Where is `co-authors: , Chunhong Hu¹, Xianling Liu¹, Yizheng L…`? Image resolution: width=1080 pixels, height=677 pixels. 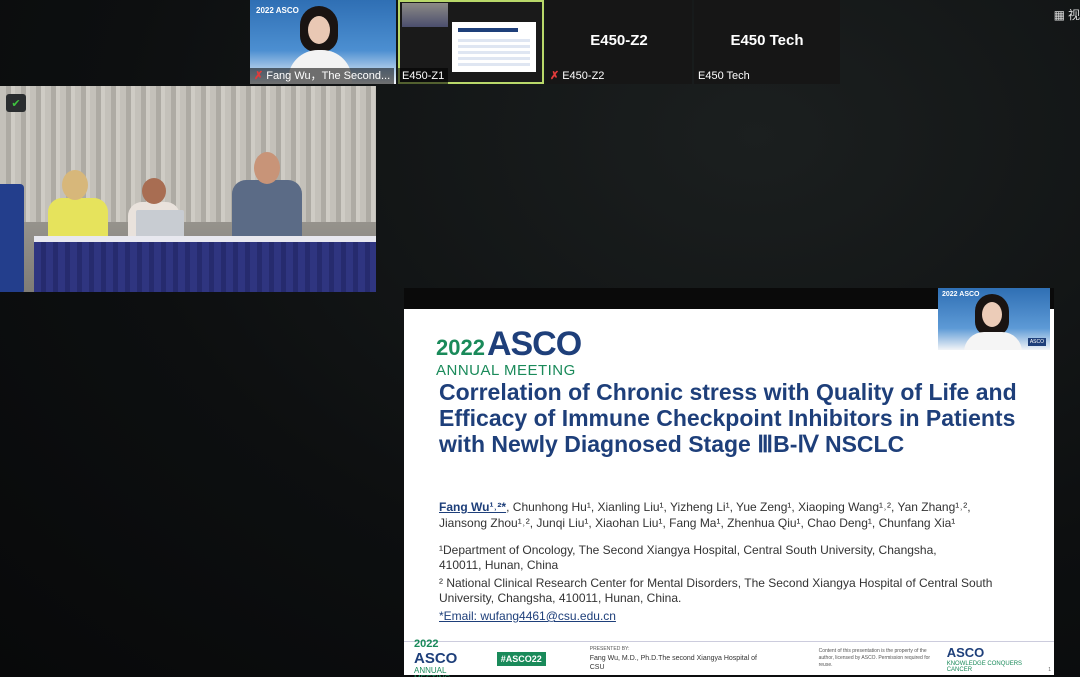 co-authors: , Chunhong Hu¹, Xianling Liu¹, Yizheng L… is located at coordinates (705, 515).